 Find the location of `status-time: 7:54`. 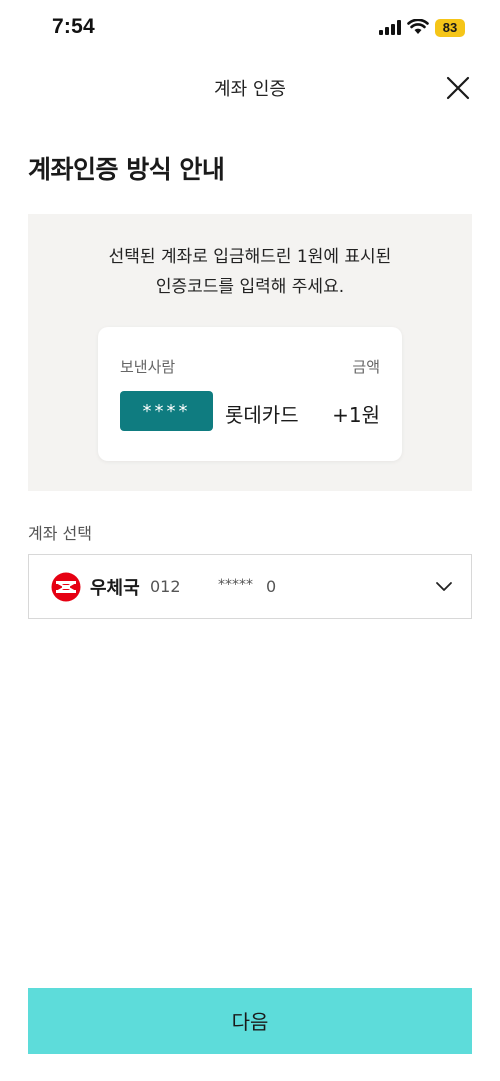

status-time: 7:54 is located at coordinates (73, 26).